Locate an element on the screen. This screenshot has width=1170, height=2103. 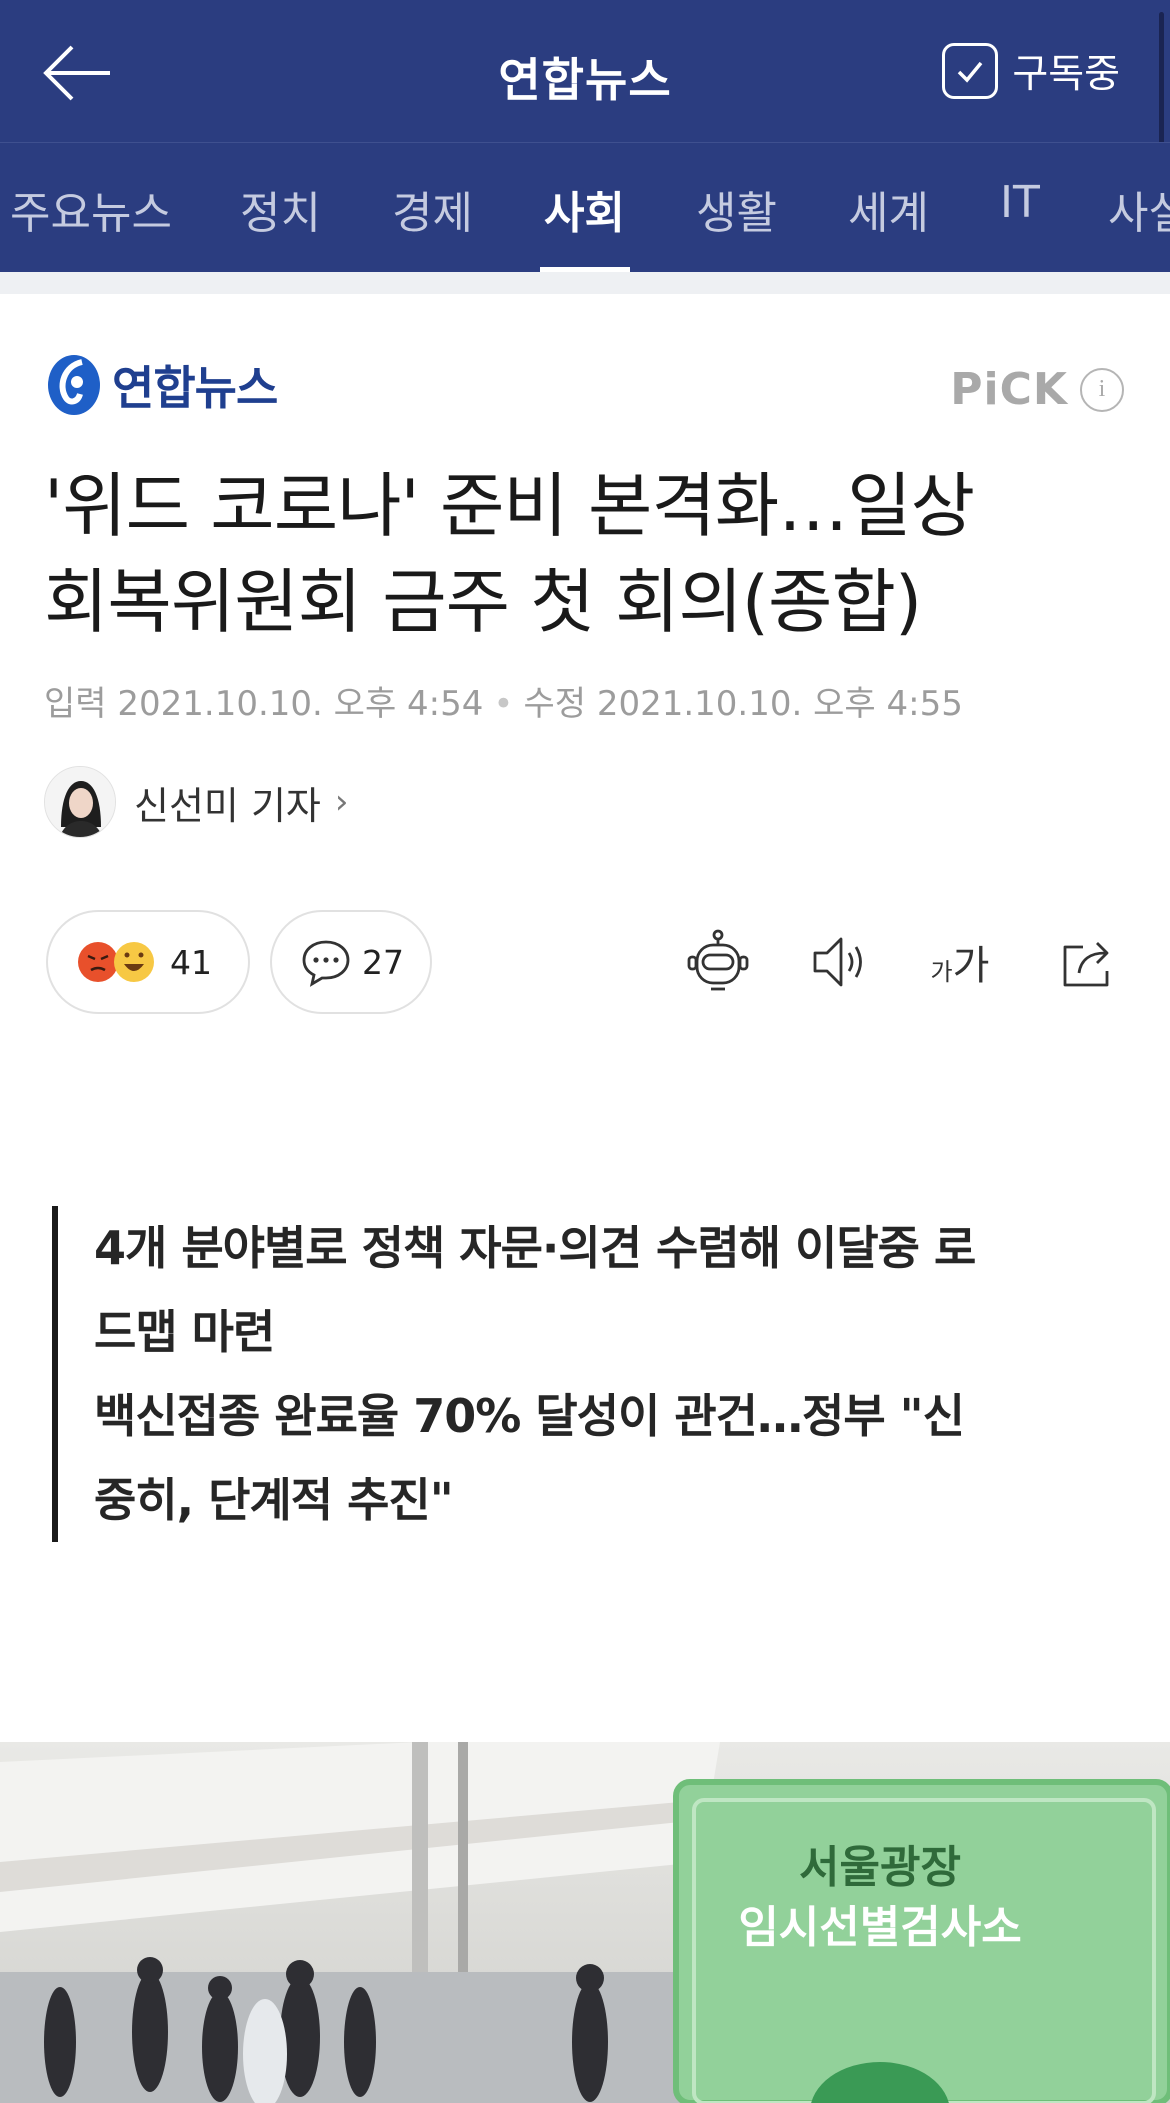
summary-bot-button is located at coordinates (718, 962).